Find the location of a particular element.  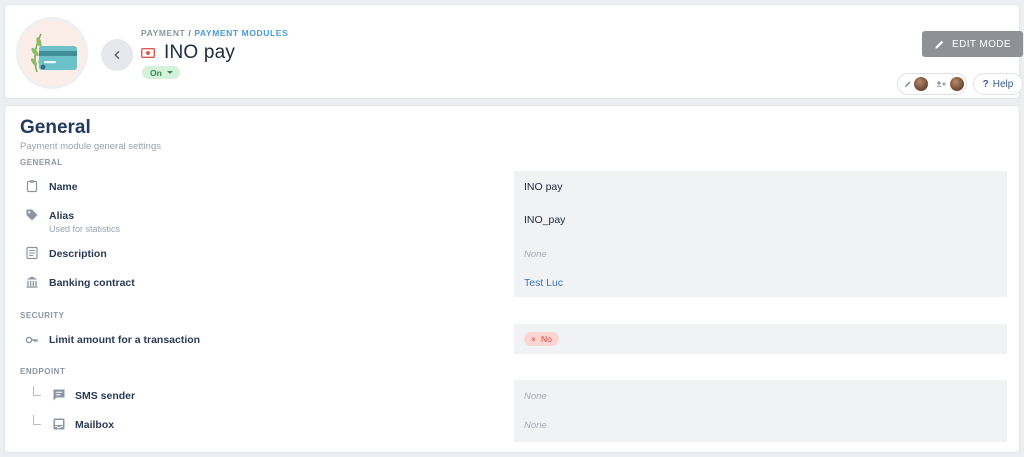

clipboard-icon is located at coordinates (32, 186).